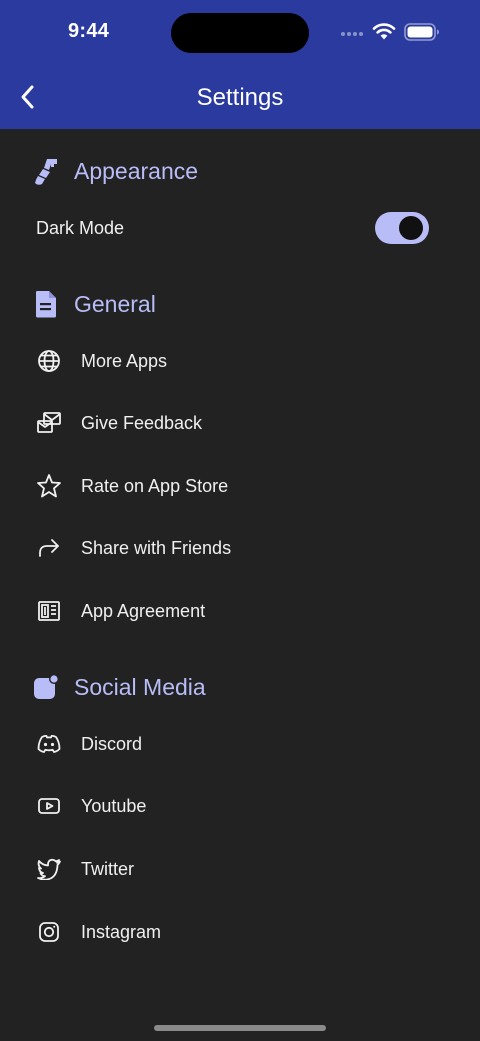 The height and width of the screenshot is (1041, 480). What do you see at coordinates (49, 744) in the screenshot?
I see `discord-icon` at bounding box center [49, 744].